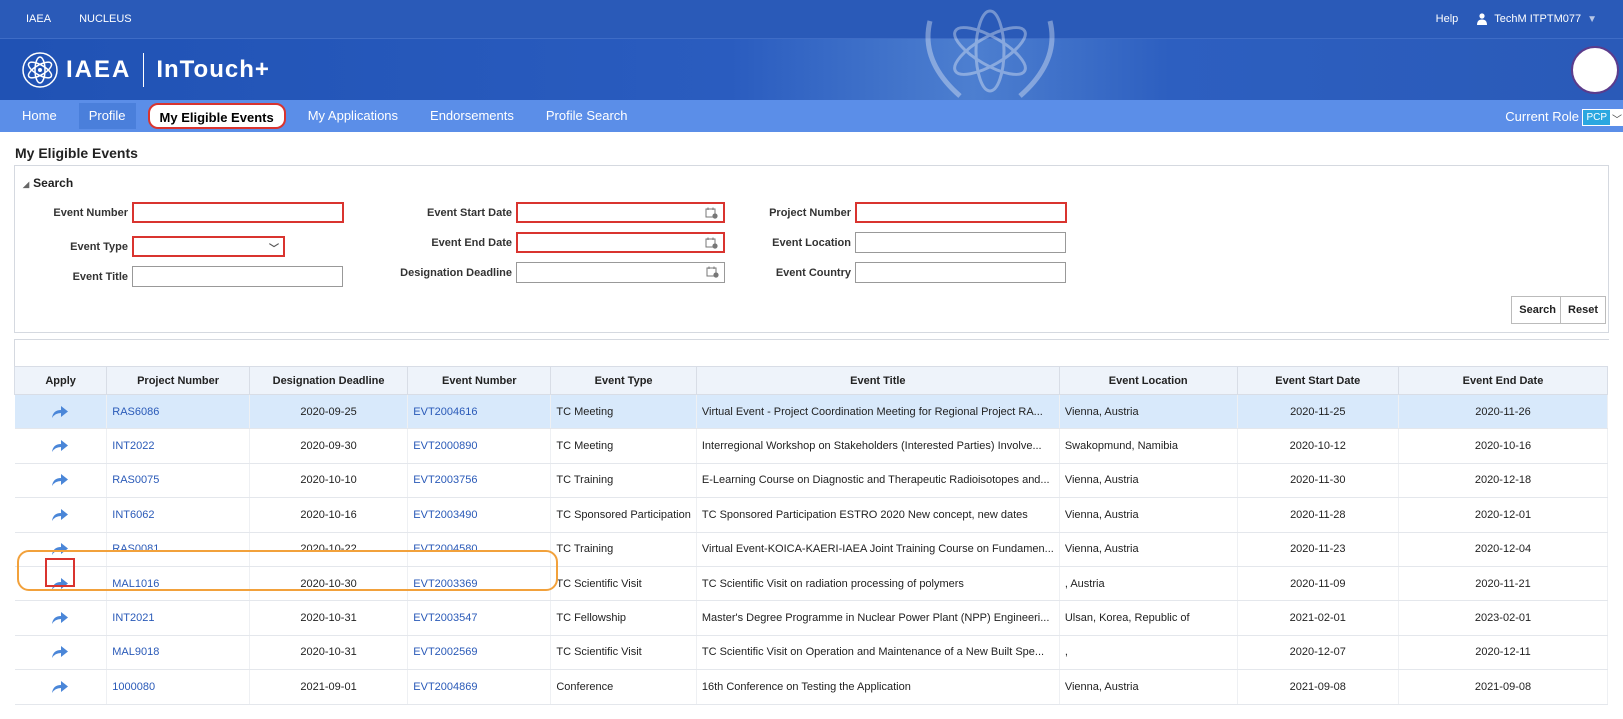 This screenshot has height=719, width=1623. I want to click on col-apply: Apply, so click(60, 380).